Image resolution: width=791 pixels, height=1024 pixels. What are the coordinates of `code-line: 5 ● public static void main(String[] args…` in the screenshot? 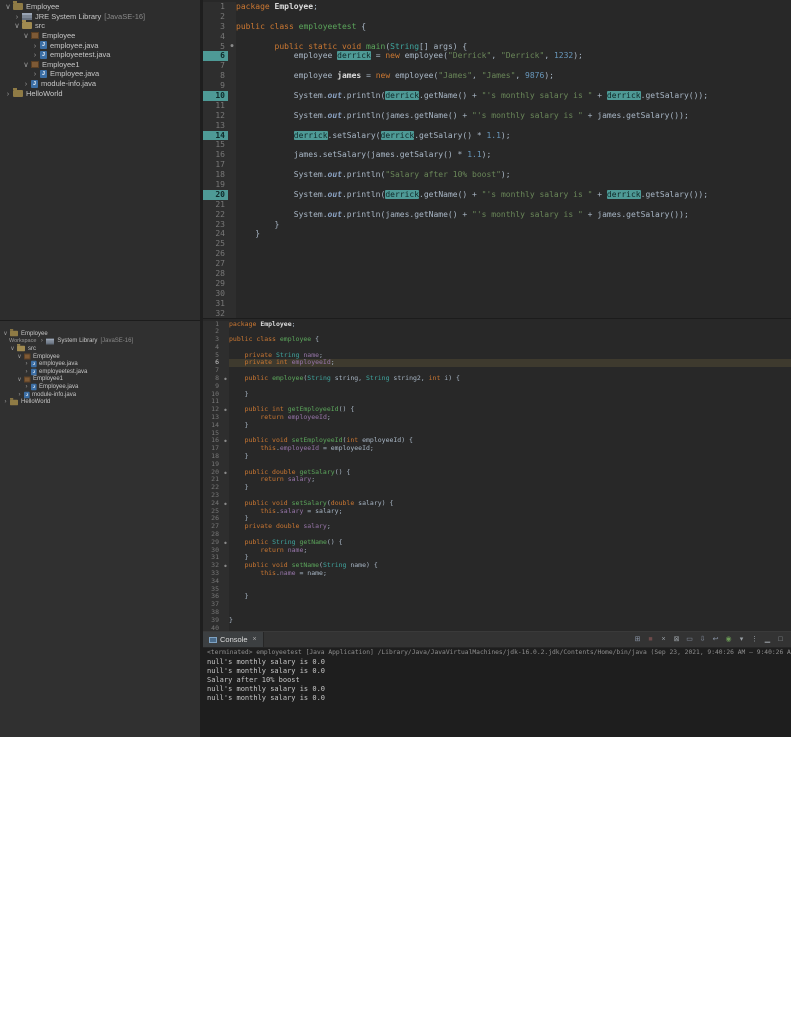 It's located at (497, 46).